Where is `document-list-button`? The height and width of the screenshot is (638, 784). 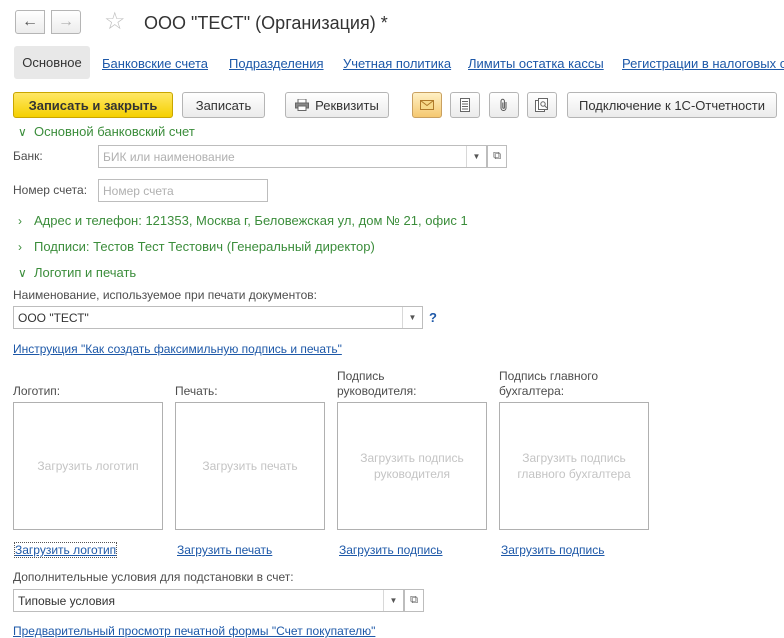
document-list-button is located at coordinates (465, 105).